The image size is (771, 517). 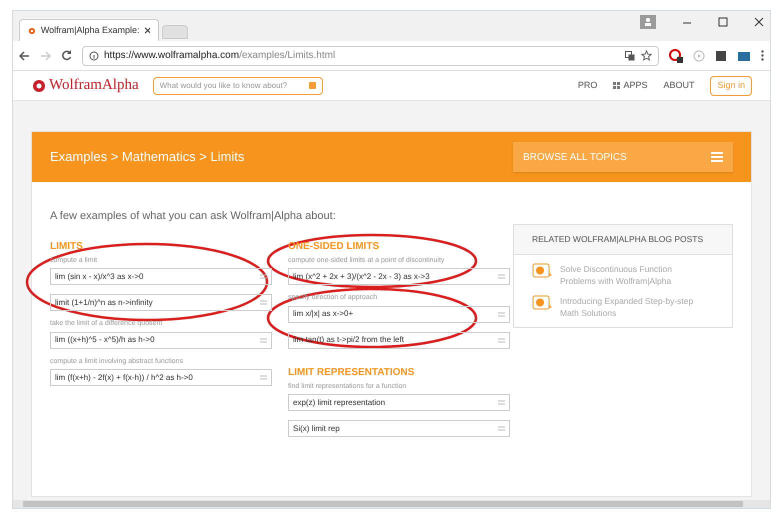 I want to click on extension-icon, so click(x=676, y=55).